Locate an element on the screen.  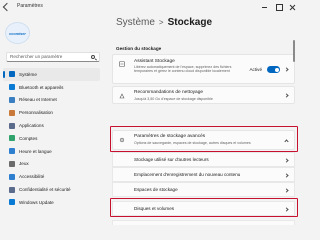
sidebar-item-10: Windows Update is located at coordinates (51, 202).